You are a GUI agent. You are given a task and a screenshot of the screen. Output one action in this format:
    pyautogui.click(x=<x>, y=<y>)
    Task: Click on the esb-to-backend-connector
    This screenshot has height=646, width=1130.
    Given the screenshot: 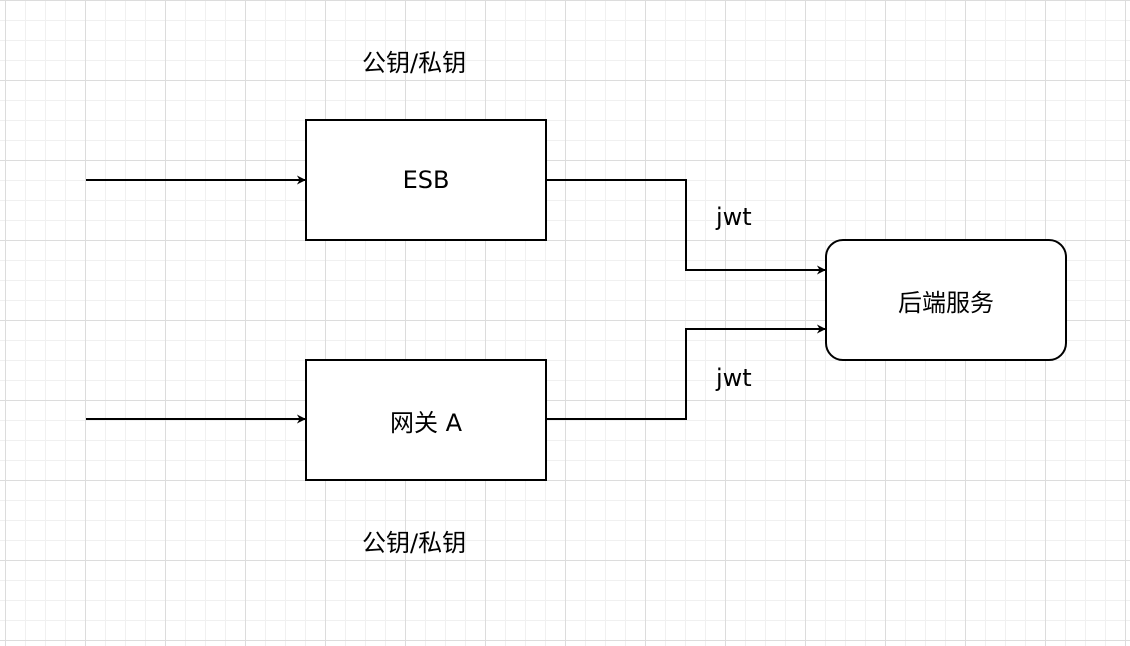 What is the action you would take?
    pyautogui.click(x=686, y=227)
    